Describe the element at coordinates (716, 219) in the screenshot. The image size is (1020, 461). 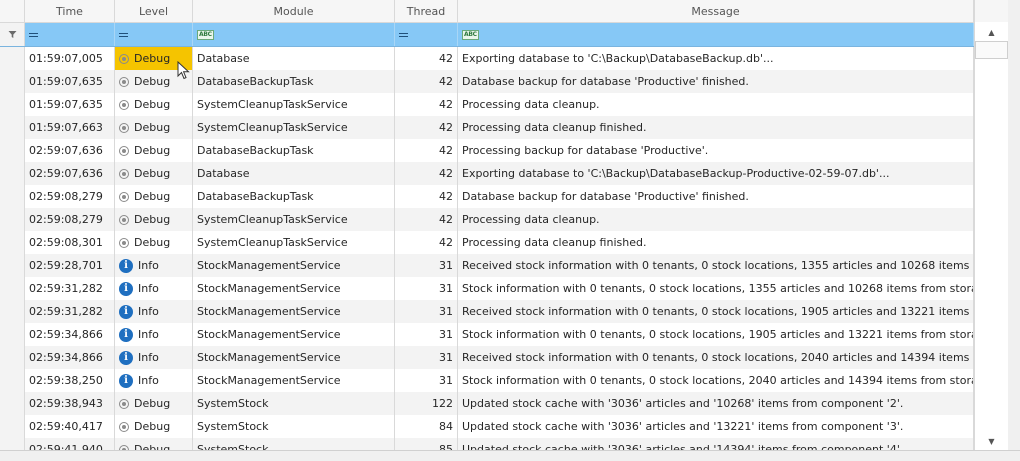
I see `cell-message: Processing data cleanup.` at that location.